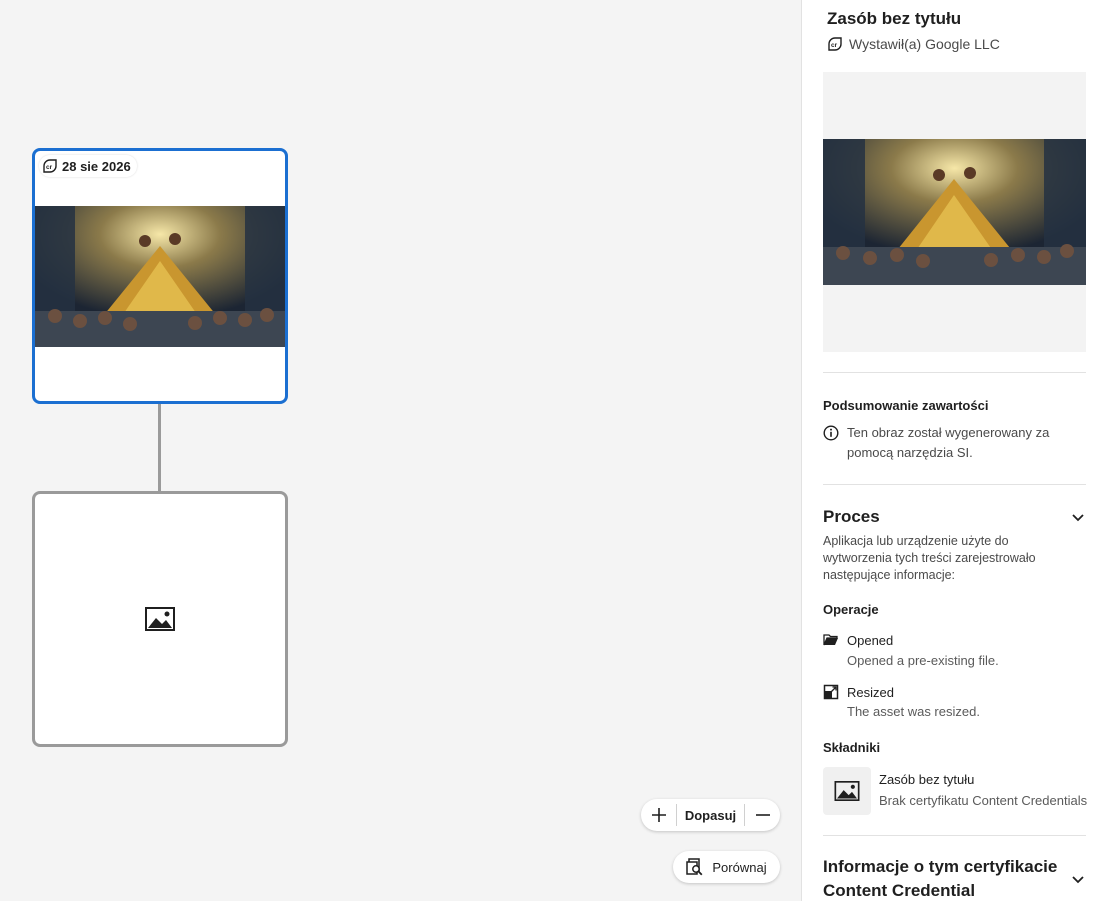 The width and height of the screenshot is (1094, 901). What do you see at coordinates (870, 692) in the screenshot?
I see `operation-title-resized: Resized` at bounding box center [870, 692].